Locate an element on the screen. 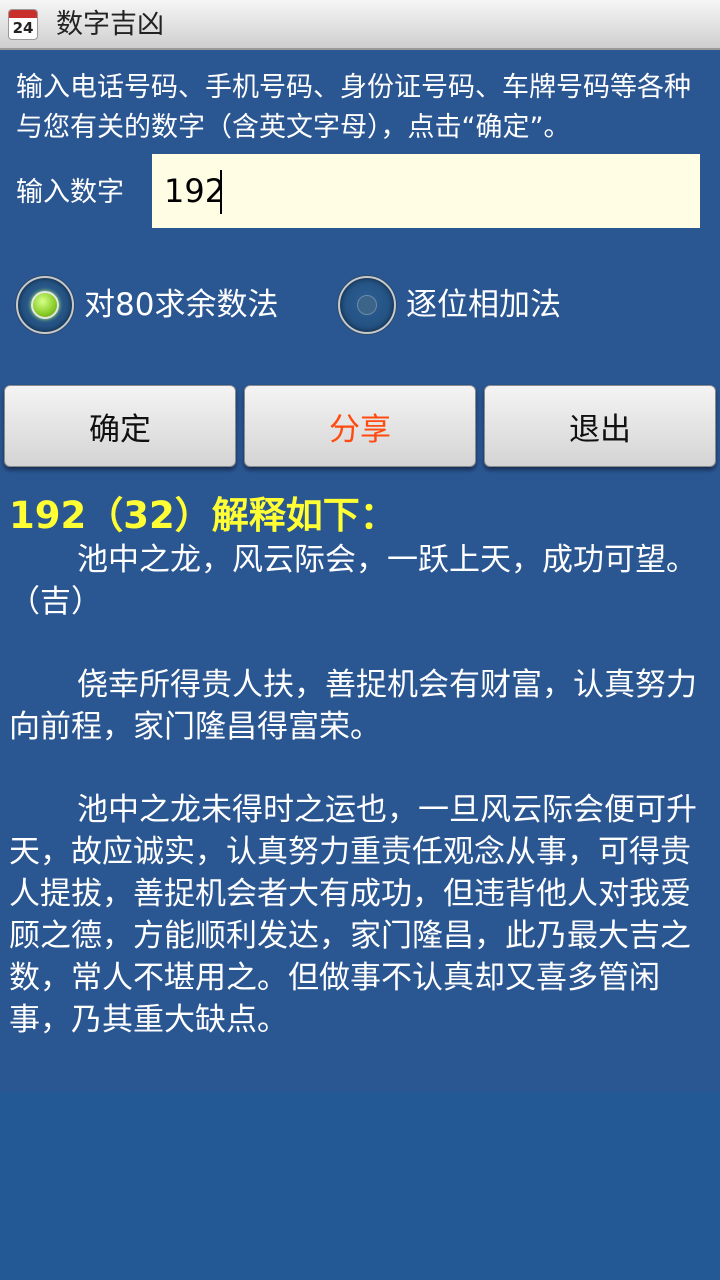  radio-selected-dot is located at coordinates (45, 305).